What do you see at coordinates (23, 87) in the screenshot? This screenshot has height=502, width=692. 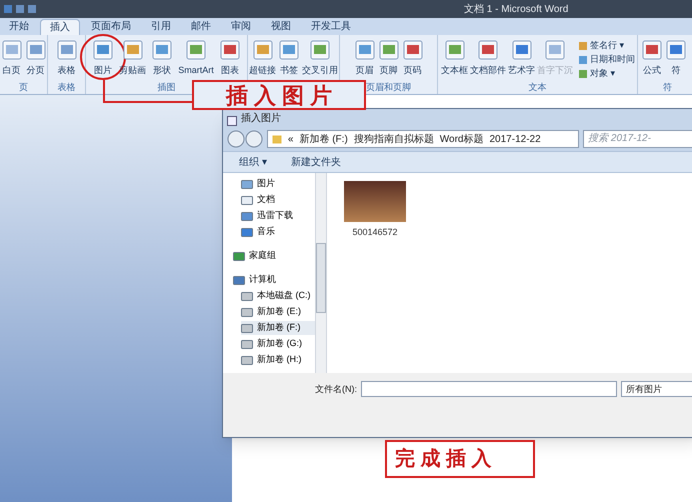 I see `group-label: 页` at bounding box center [23, 87].